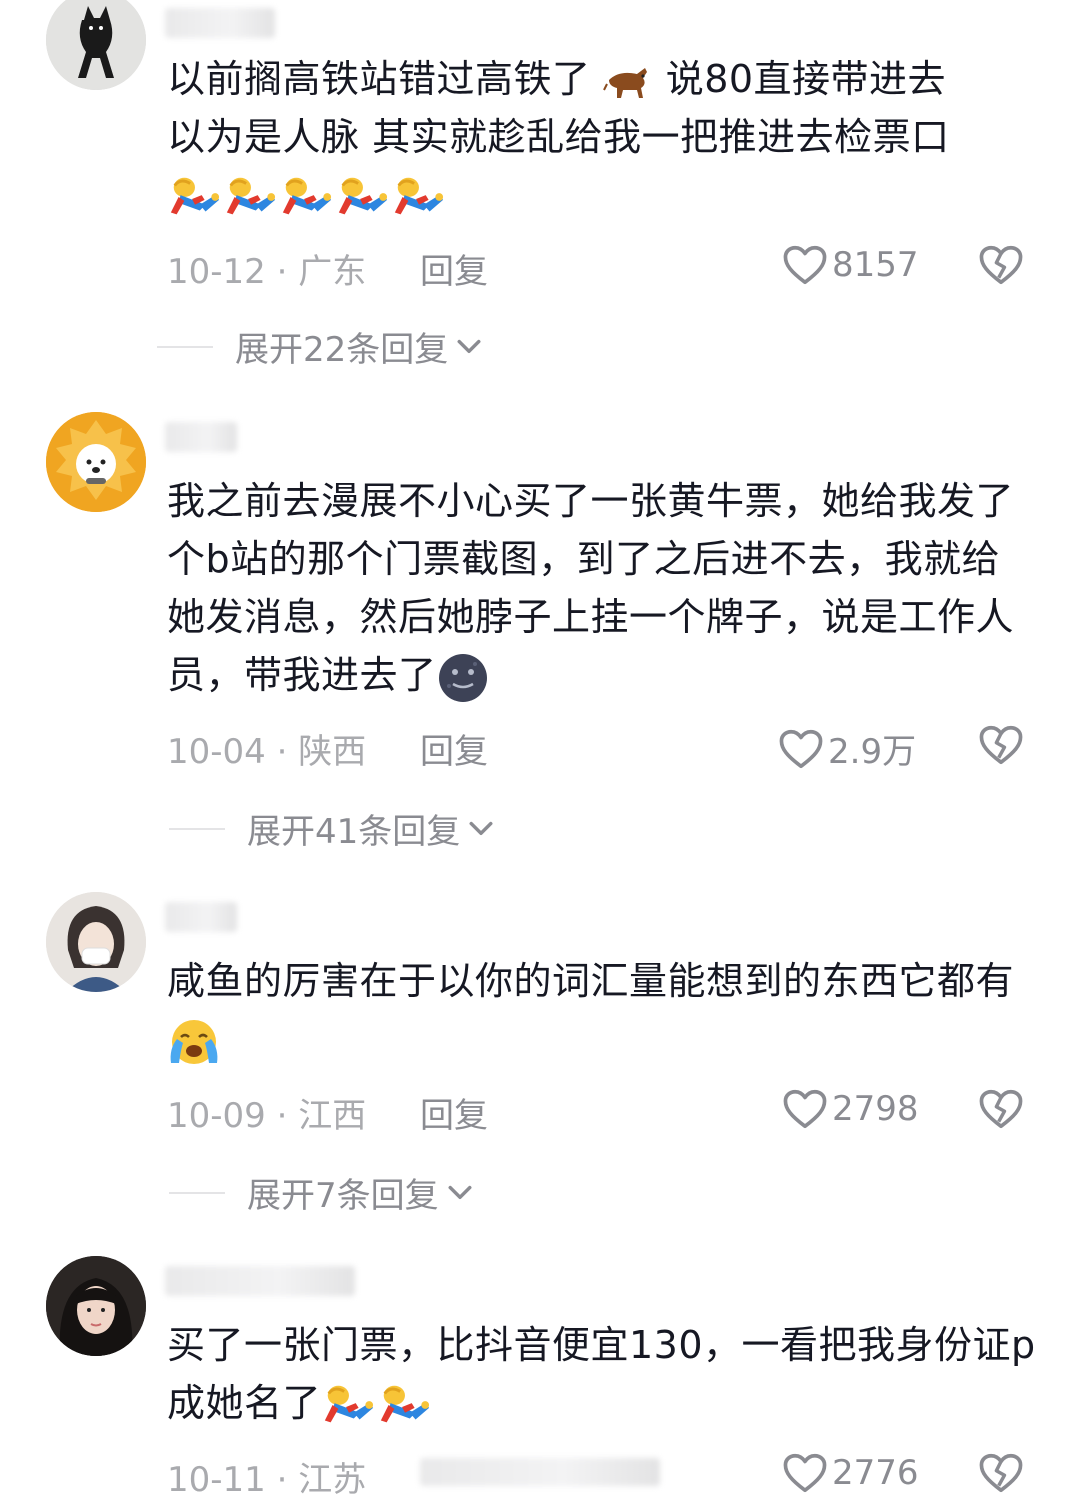 The width and height of the screenshot is (1080, 1501). Describe the element at coordinates (602, 1010) in the screenshot. I see `comment-text: 咸鱼的厉害在于以你的词汇量能想到的东西它都有` at that location.